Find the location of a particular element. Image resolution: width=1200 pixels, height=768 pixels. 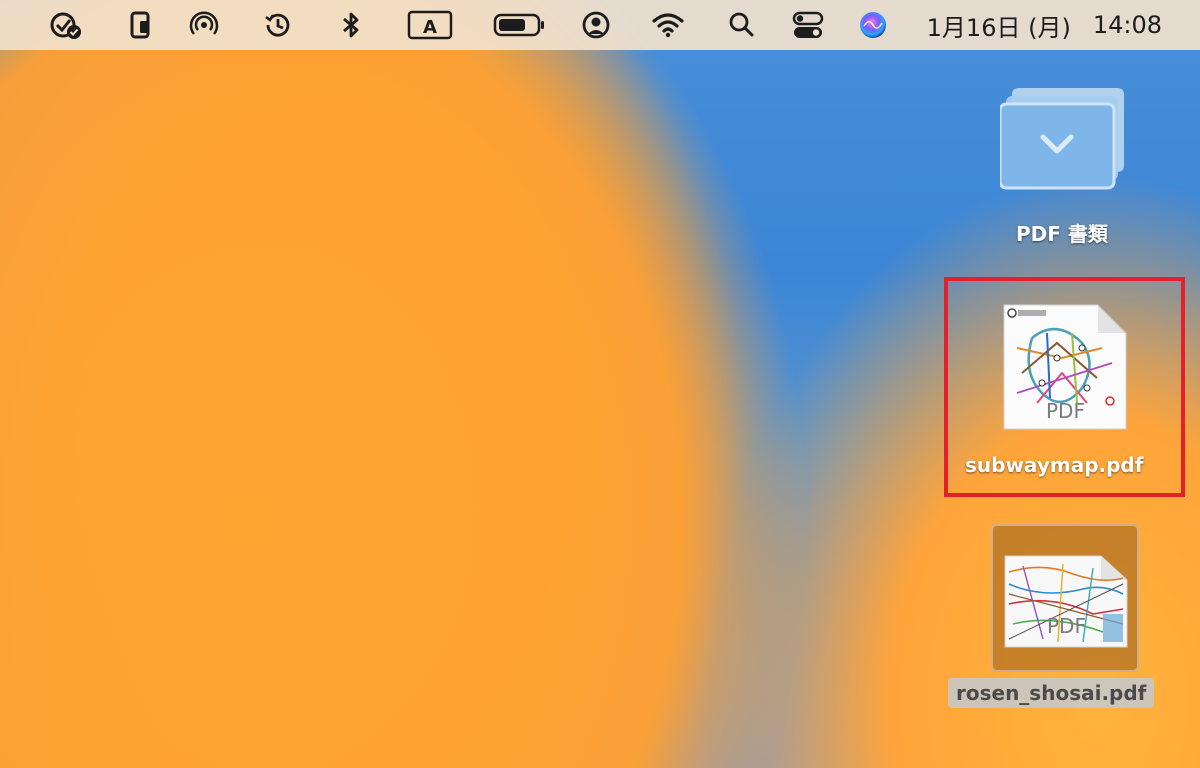

siri-icon is located at coordinates (873, 25).